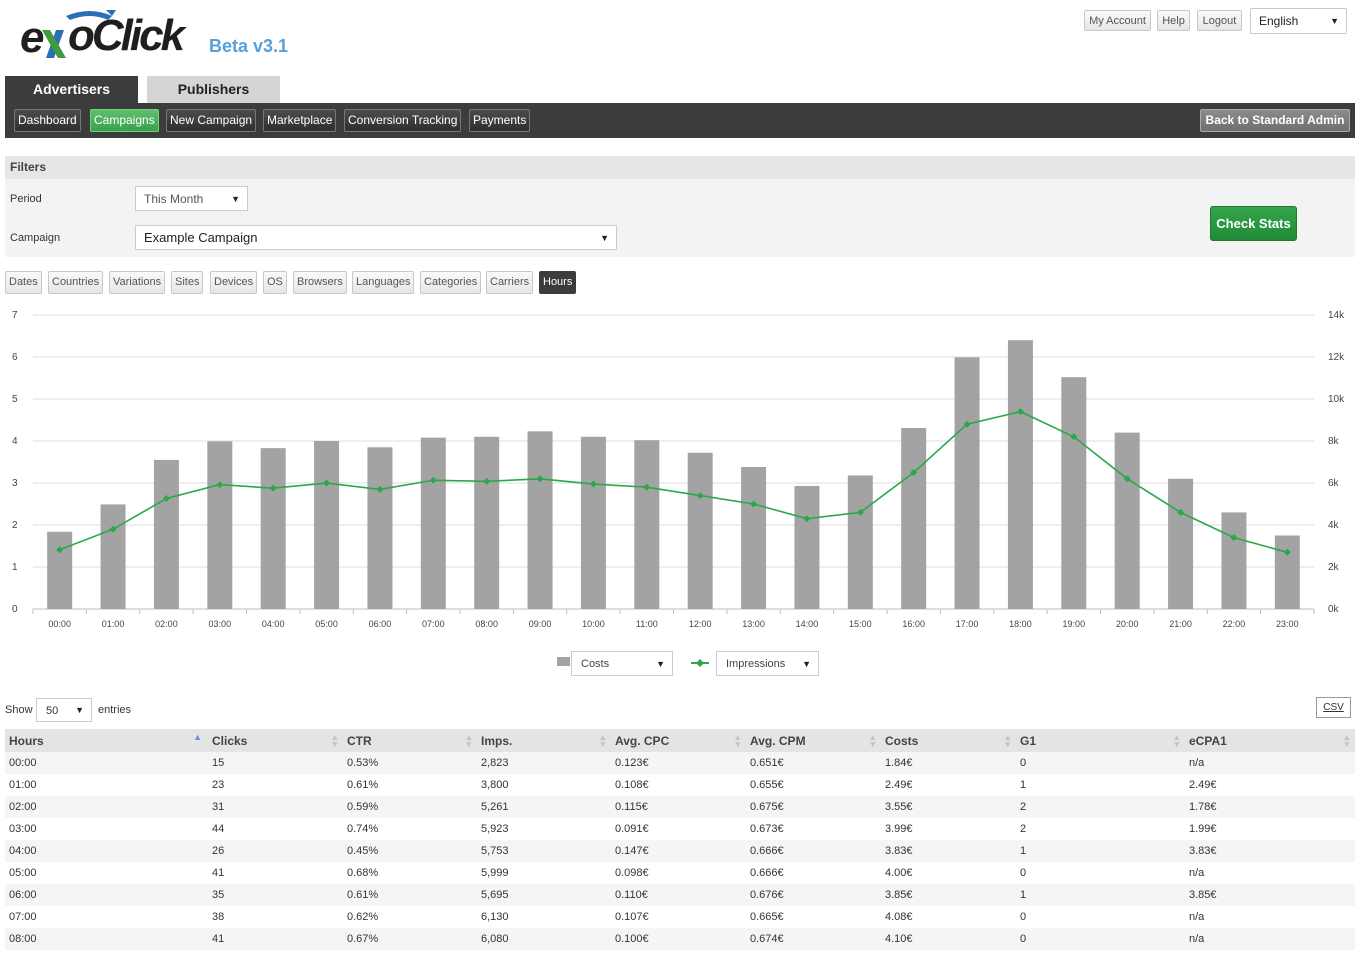 This screenshot has width=1361, height=955. Describe the element at coordinates (106, 785) in the screenshot. I see `cell-hours: 01:00` at that location.